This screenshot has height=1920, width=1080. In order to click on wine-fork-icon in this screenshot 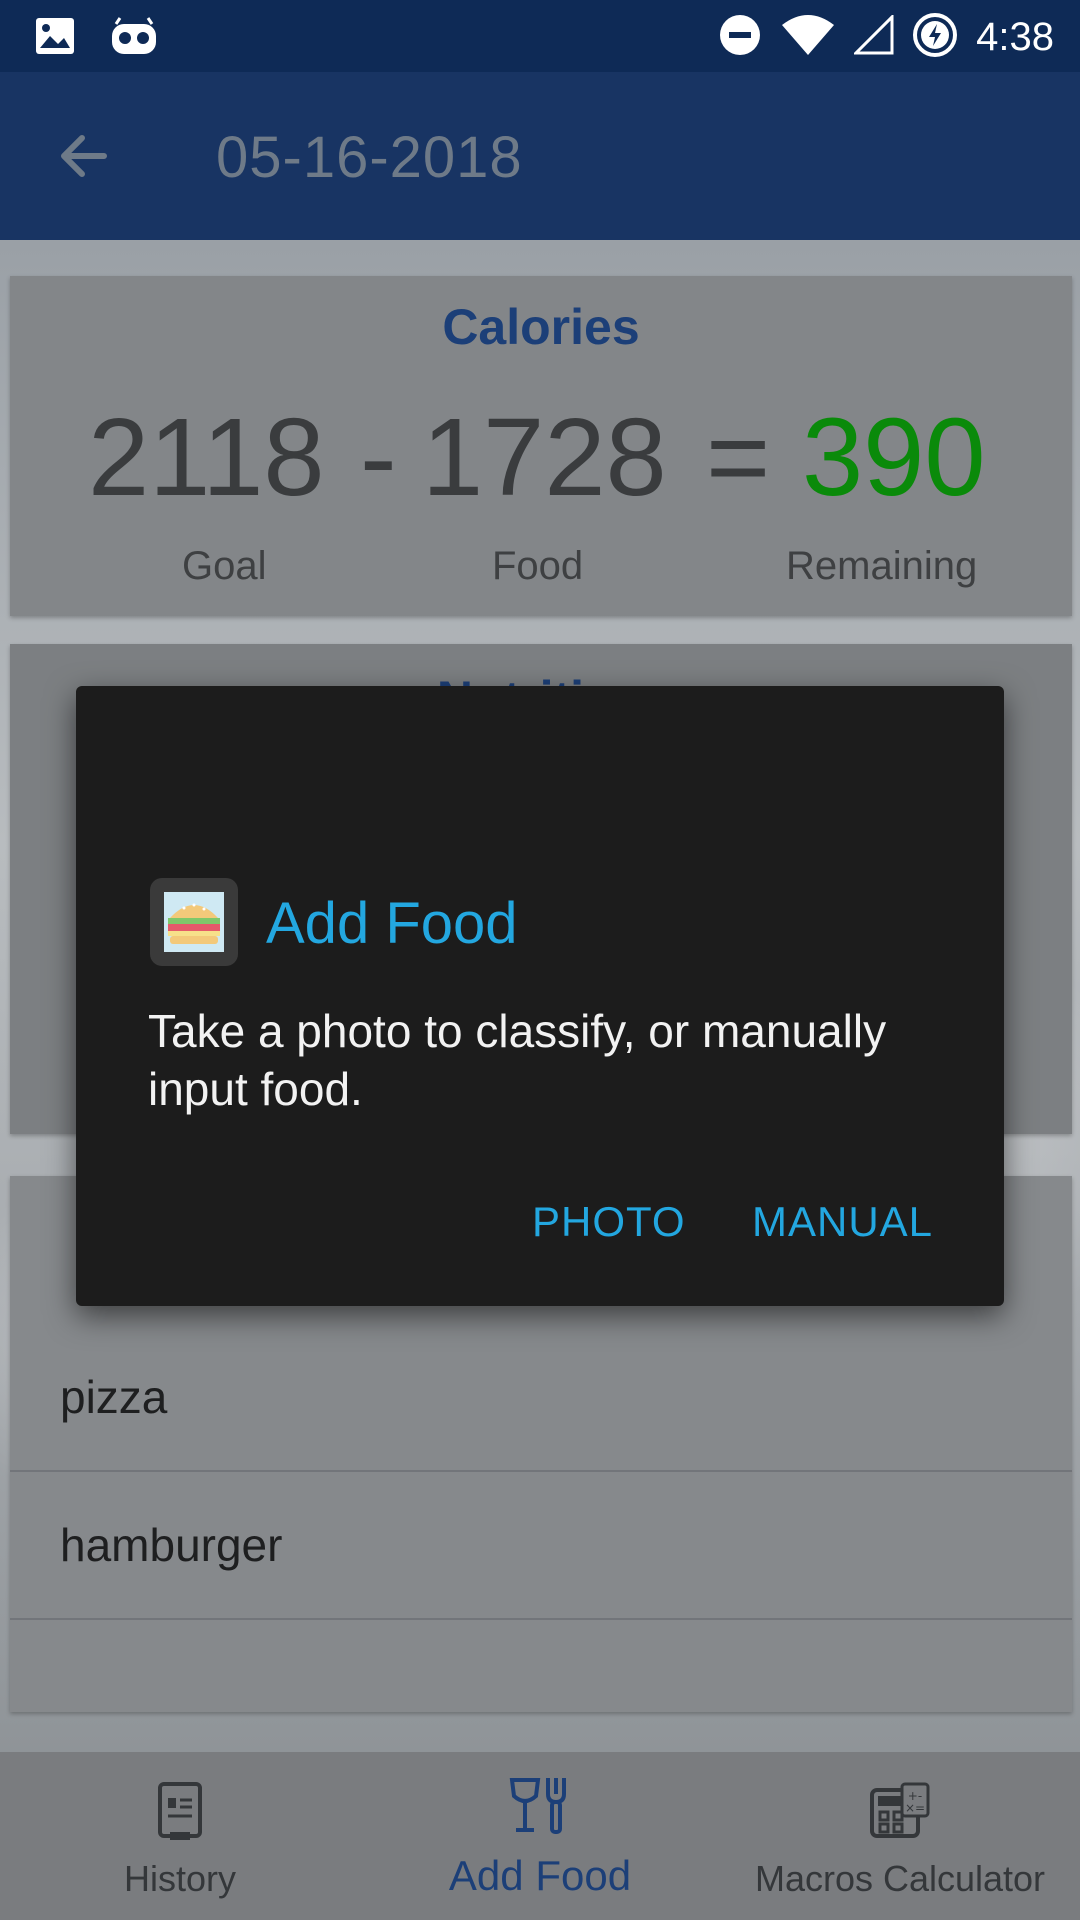, I will do `click(540, 1808)`.